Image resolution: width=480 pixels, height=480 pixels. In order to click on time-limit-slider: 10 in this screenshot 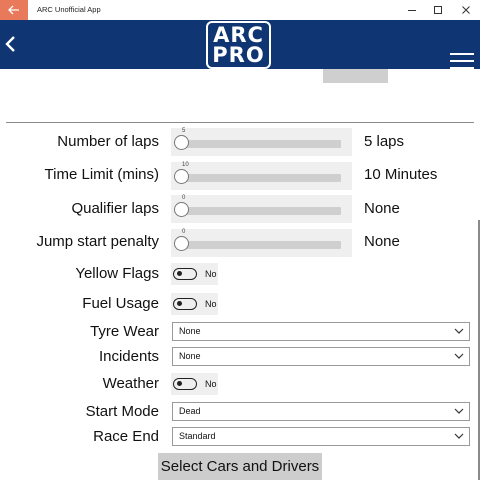, I will do `click(261, 176)`.